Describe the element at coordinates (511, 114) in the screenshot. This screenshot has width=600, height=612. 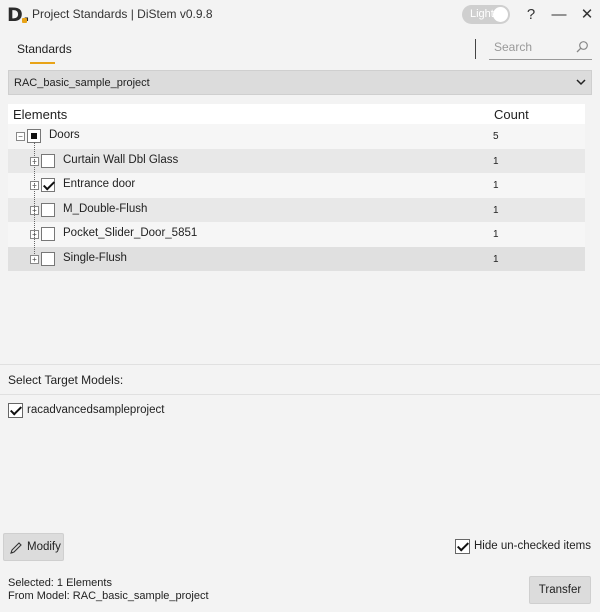
I see `column-header-count: Count` at that location.